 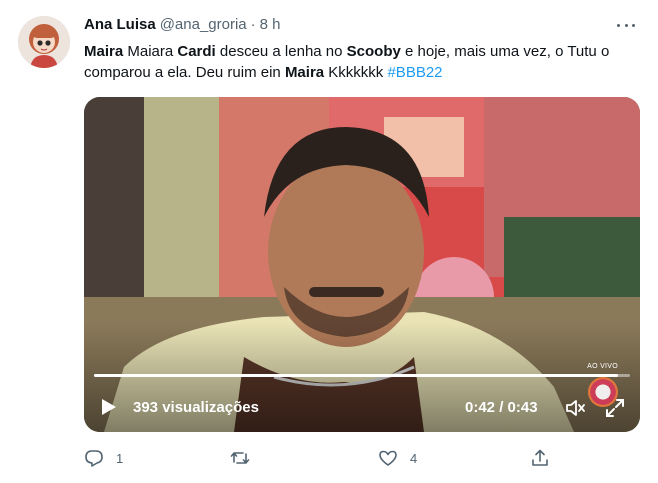 What do you see at coordinates (615, 408) in the screenshot?
I see `fullscreen-icon` at bounding box center [615, 408].